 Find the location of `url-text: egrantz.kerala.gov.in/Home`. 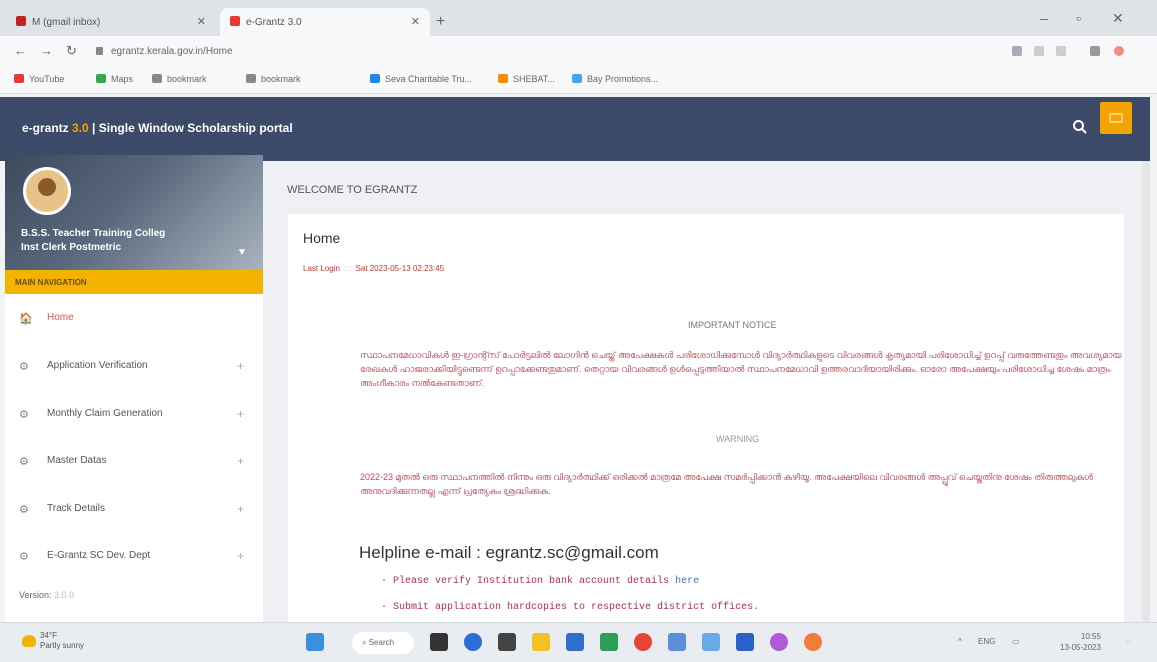

url-text: egrantz.kerala.gov.in/Home is located at coordinates (172, 51).